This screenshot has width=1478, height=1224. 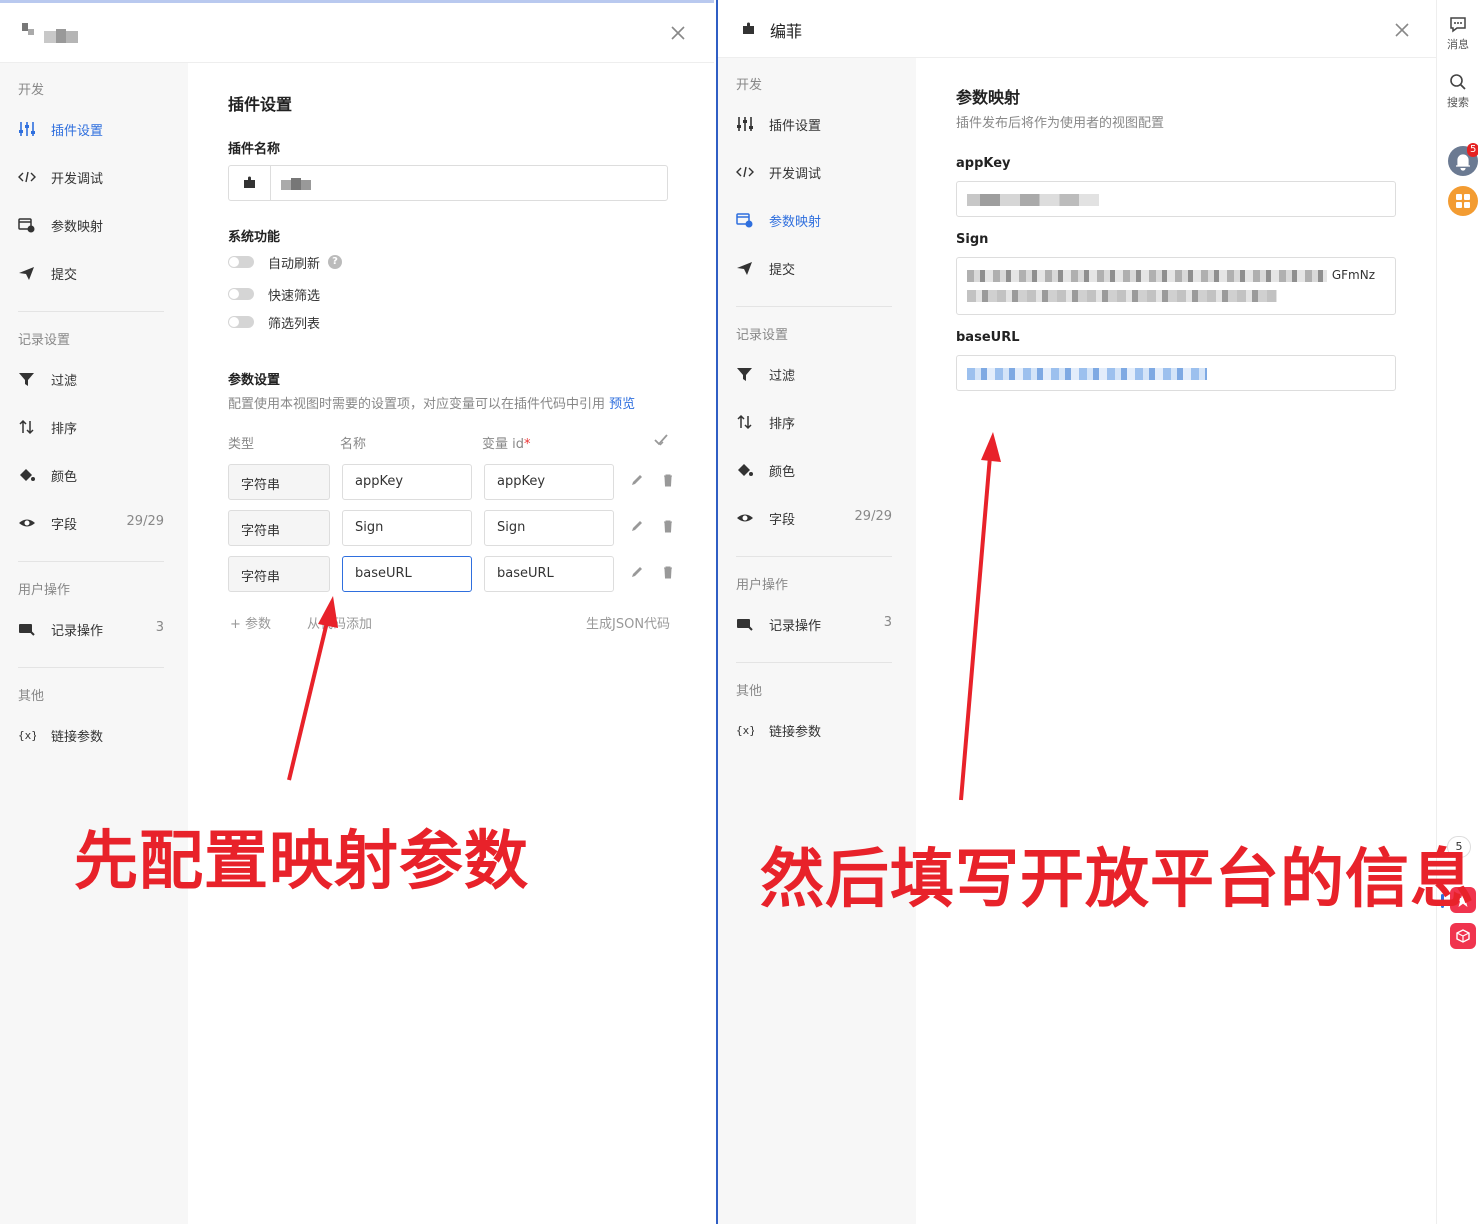 I want to click on row-1-edit-icon, so click(x=637, y=480).